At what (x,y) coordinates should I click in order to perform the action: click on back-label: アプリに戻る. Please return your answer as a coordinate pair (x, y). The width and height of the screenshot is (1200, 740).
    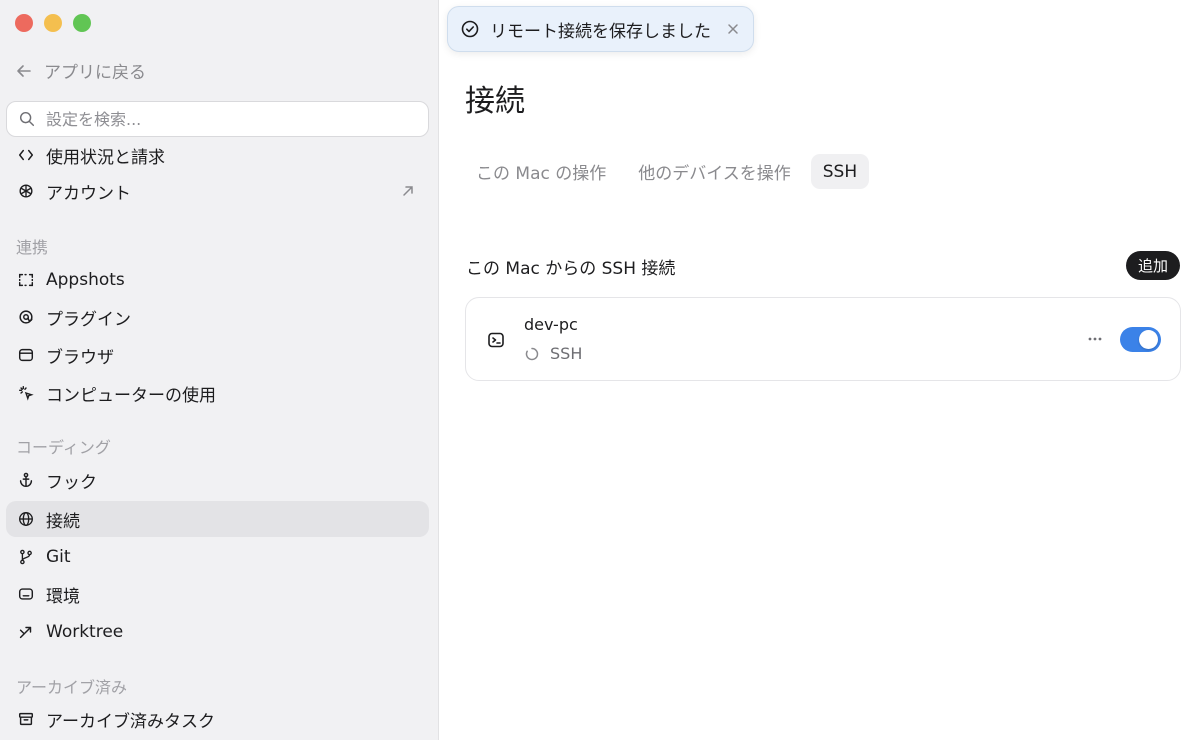
    Looking at the image, I should click on (95, 73).